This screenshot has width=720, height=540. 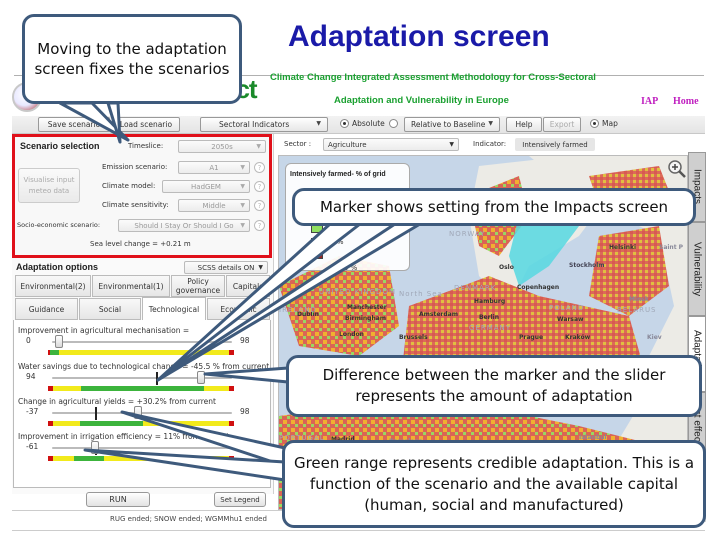 What do you see at coordinates (248, 286) in the screenshot?
I see `tab-capitals: Capitals` at bounding box center [248, 286].